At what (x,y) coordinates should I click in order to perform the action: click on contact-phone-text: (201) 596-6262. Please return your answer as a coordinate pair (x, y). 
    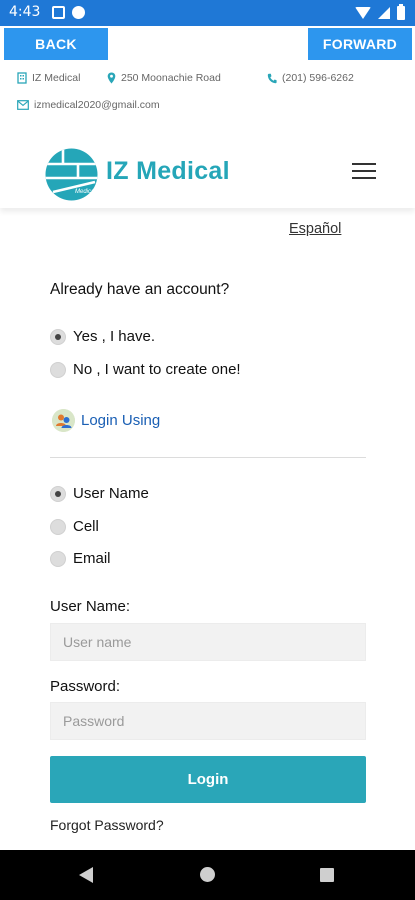
    Looking at the image, I should click on (318, 78).